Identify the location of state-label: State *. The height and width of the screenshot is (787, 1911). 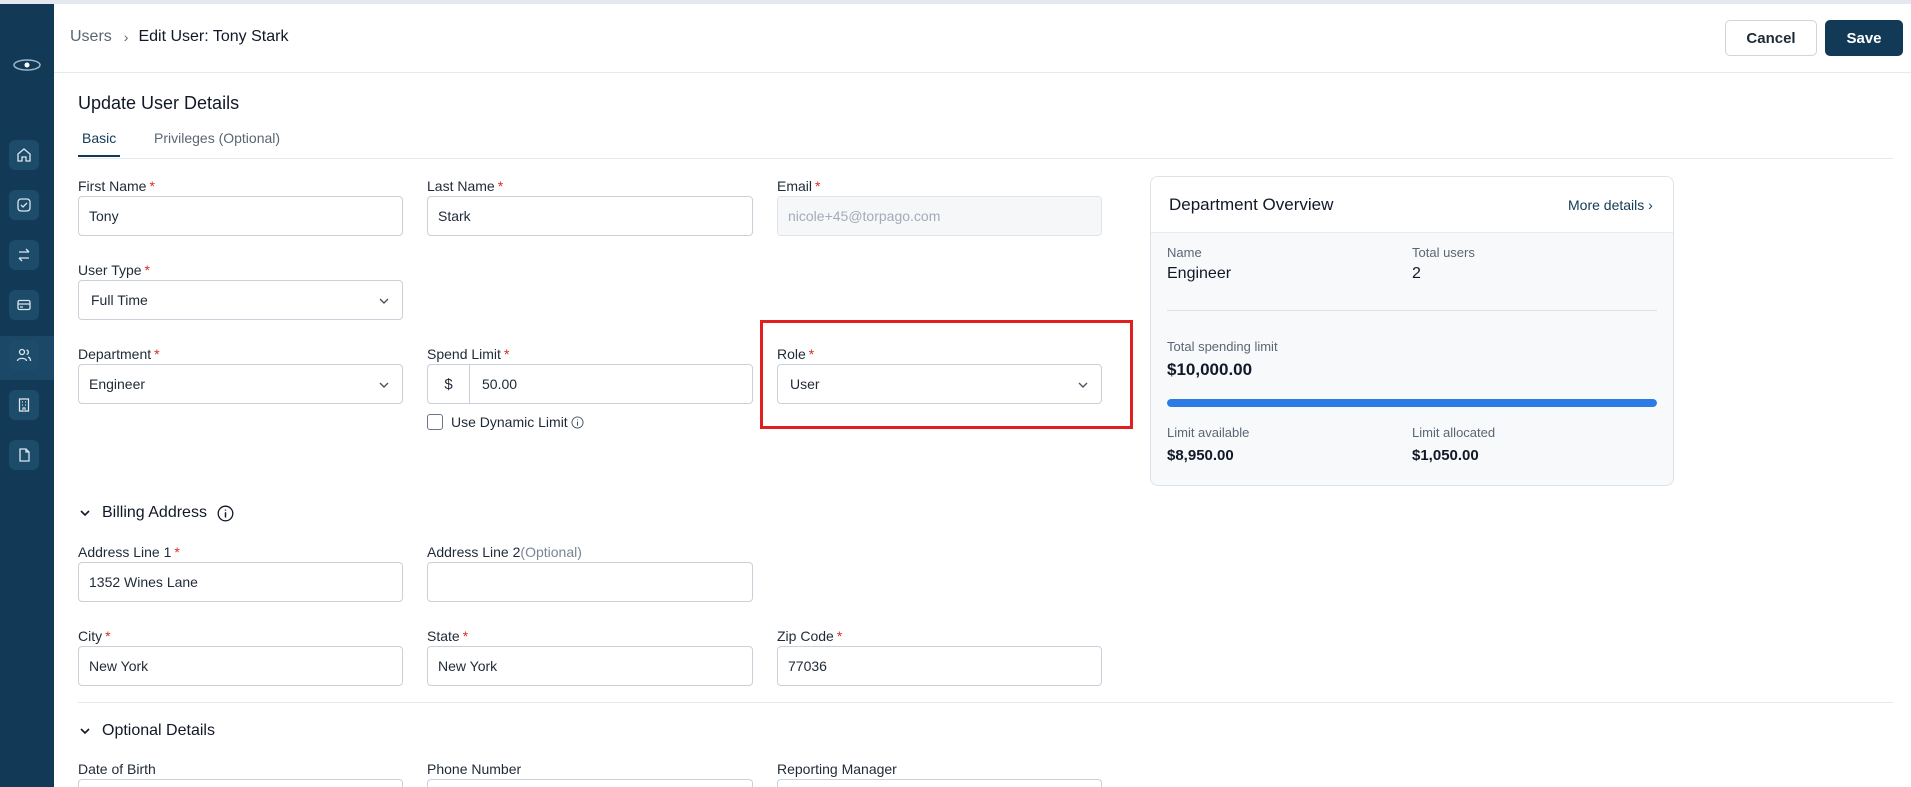
(448, 636).